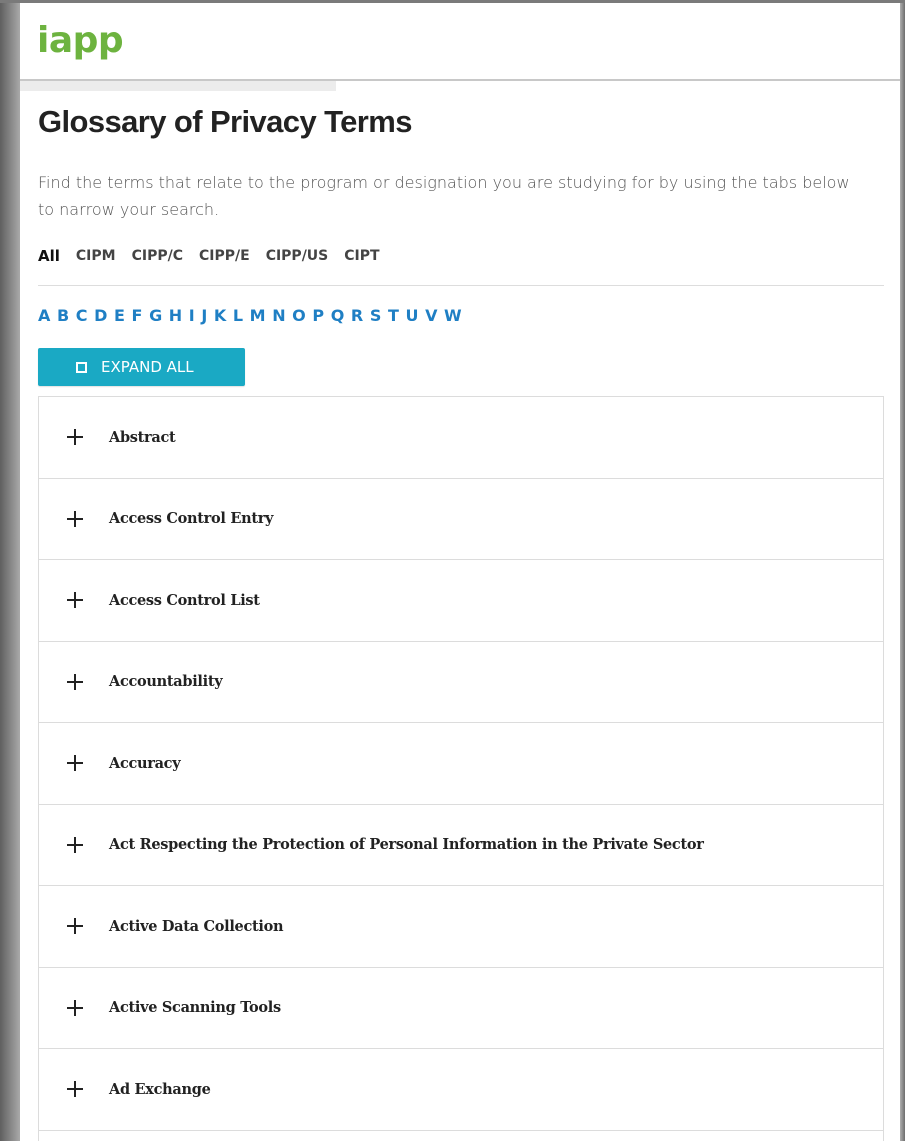  I want to click on term-row-access-control-list: Access Control List, so click(461, 601).